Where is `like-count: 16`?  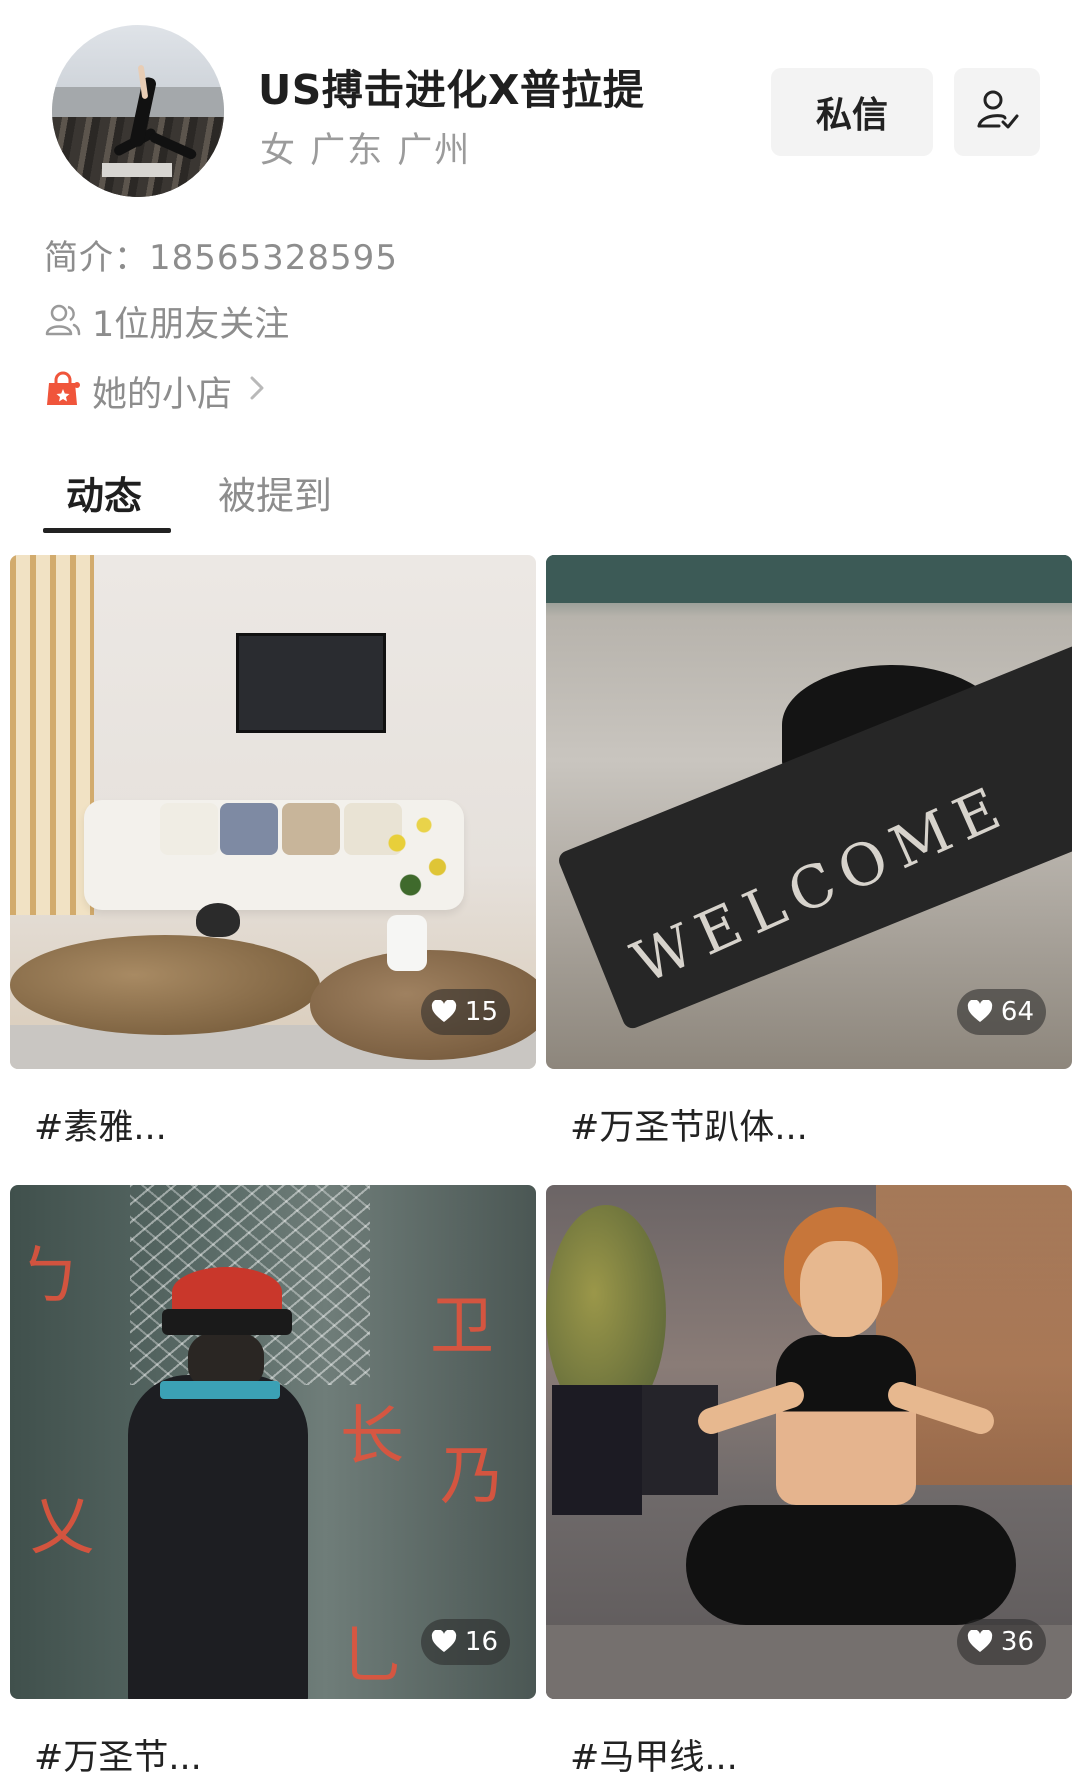 like-count: 16 is located at coordinates (481, 1642).